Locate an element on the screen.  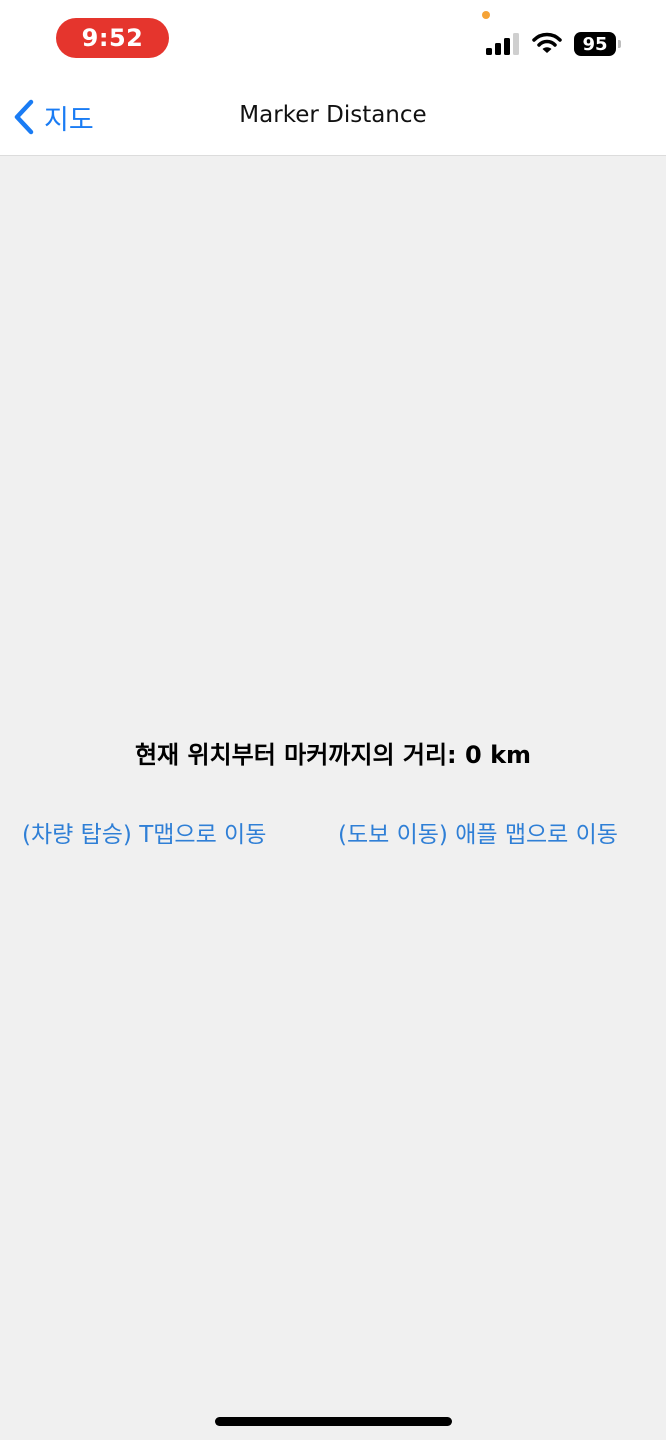
status-bar: 9:52 95 is located at coordinates (333, 40).